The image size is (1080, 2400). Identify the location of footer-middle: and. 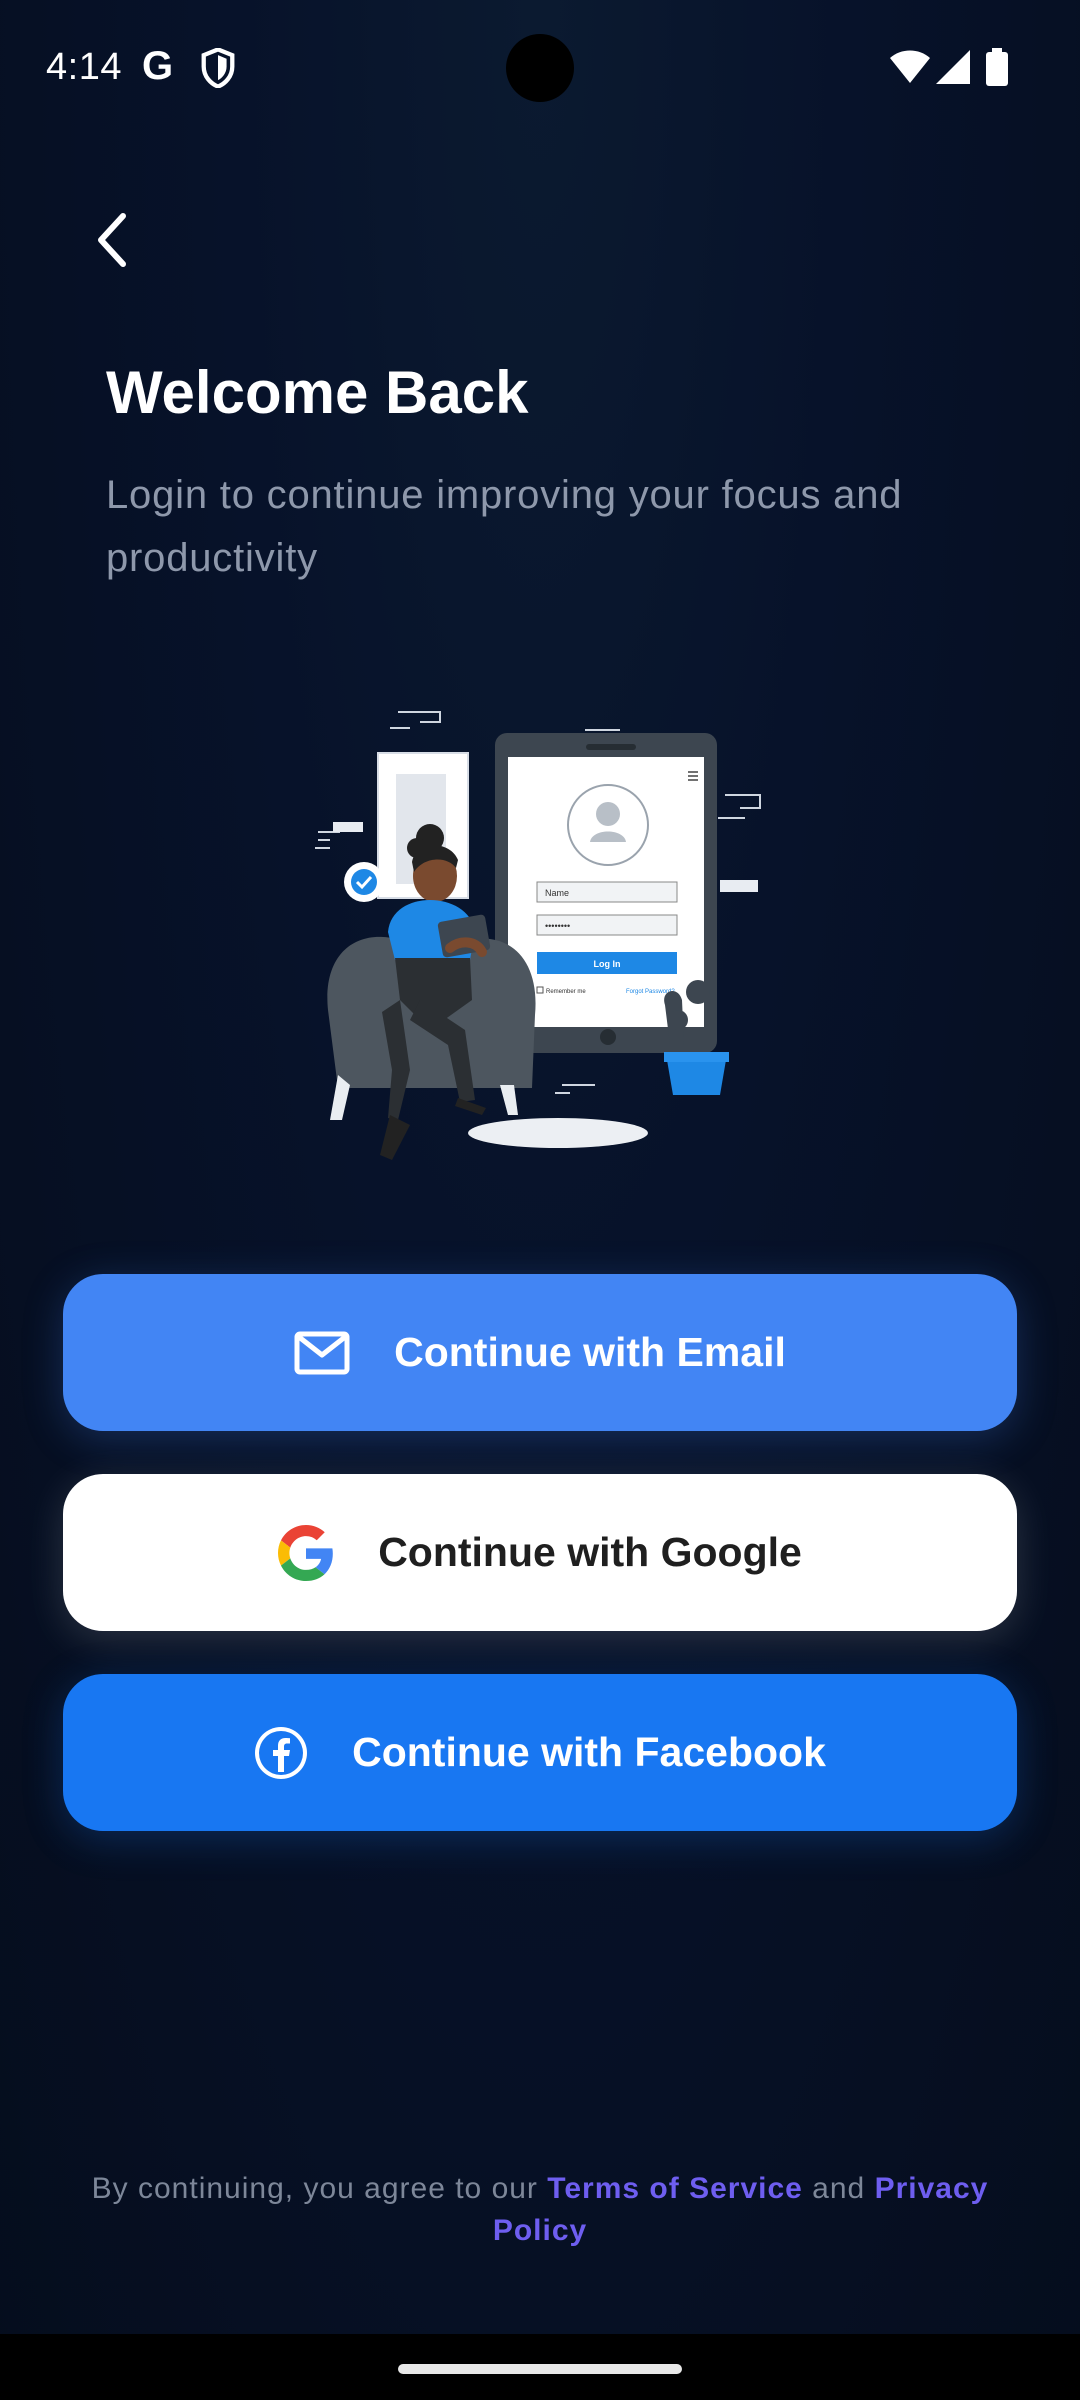
(838, 2188).